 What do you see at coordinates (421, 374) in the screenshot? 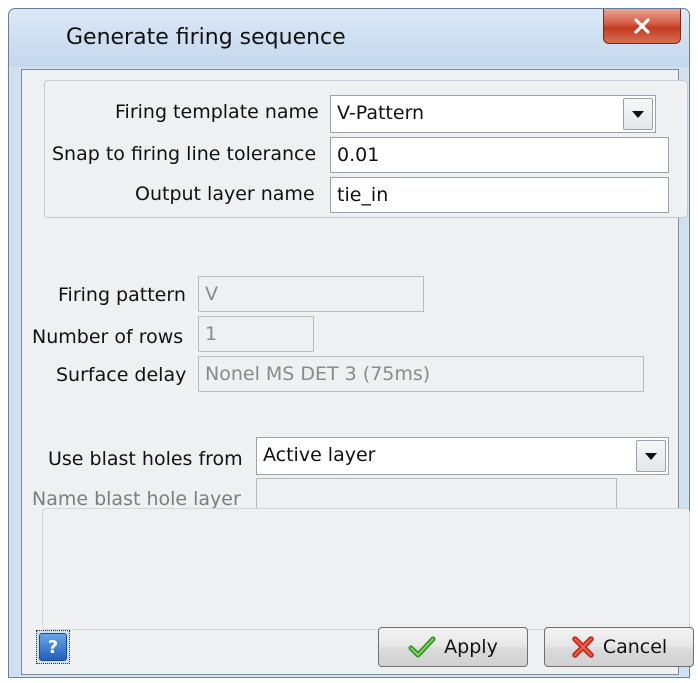
I see `surface-delay-field: Nonel MS DET 3 (75ms)` at bounding box center [421, 374].